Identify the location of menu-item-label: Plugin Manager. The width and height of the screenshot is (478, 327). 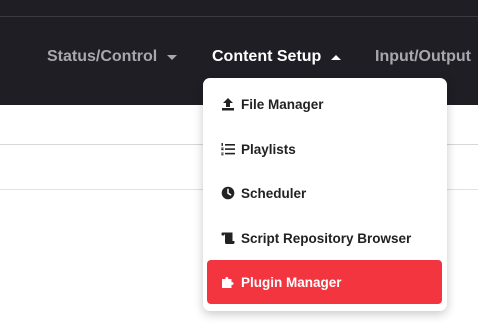
(291, 282).